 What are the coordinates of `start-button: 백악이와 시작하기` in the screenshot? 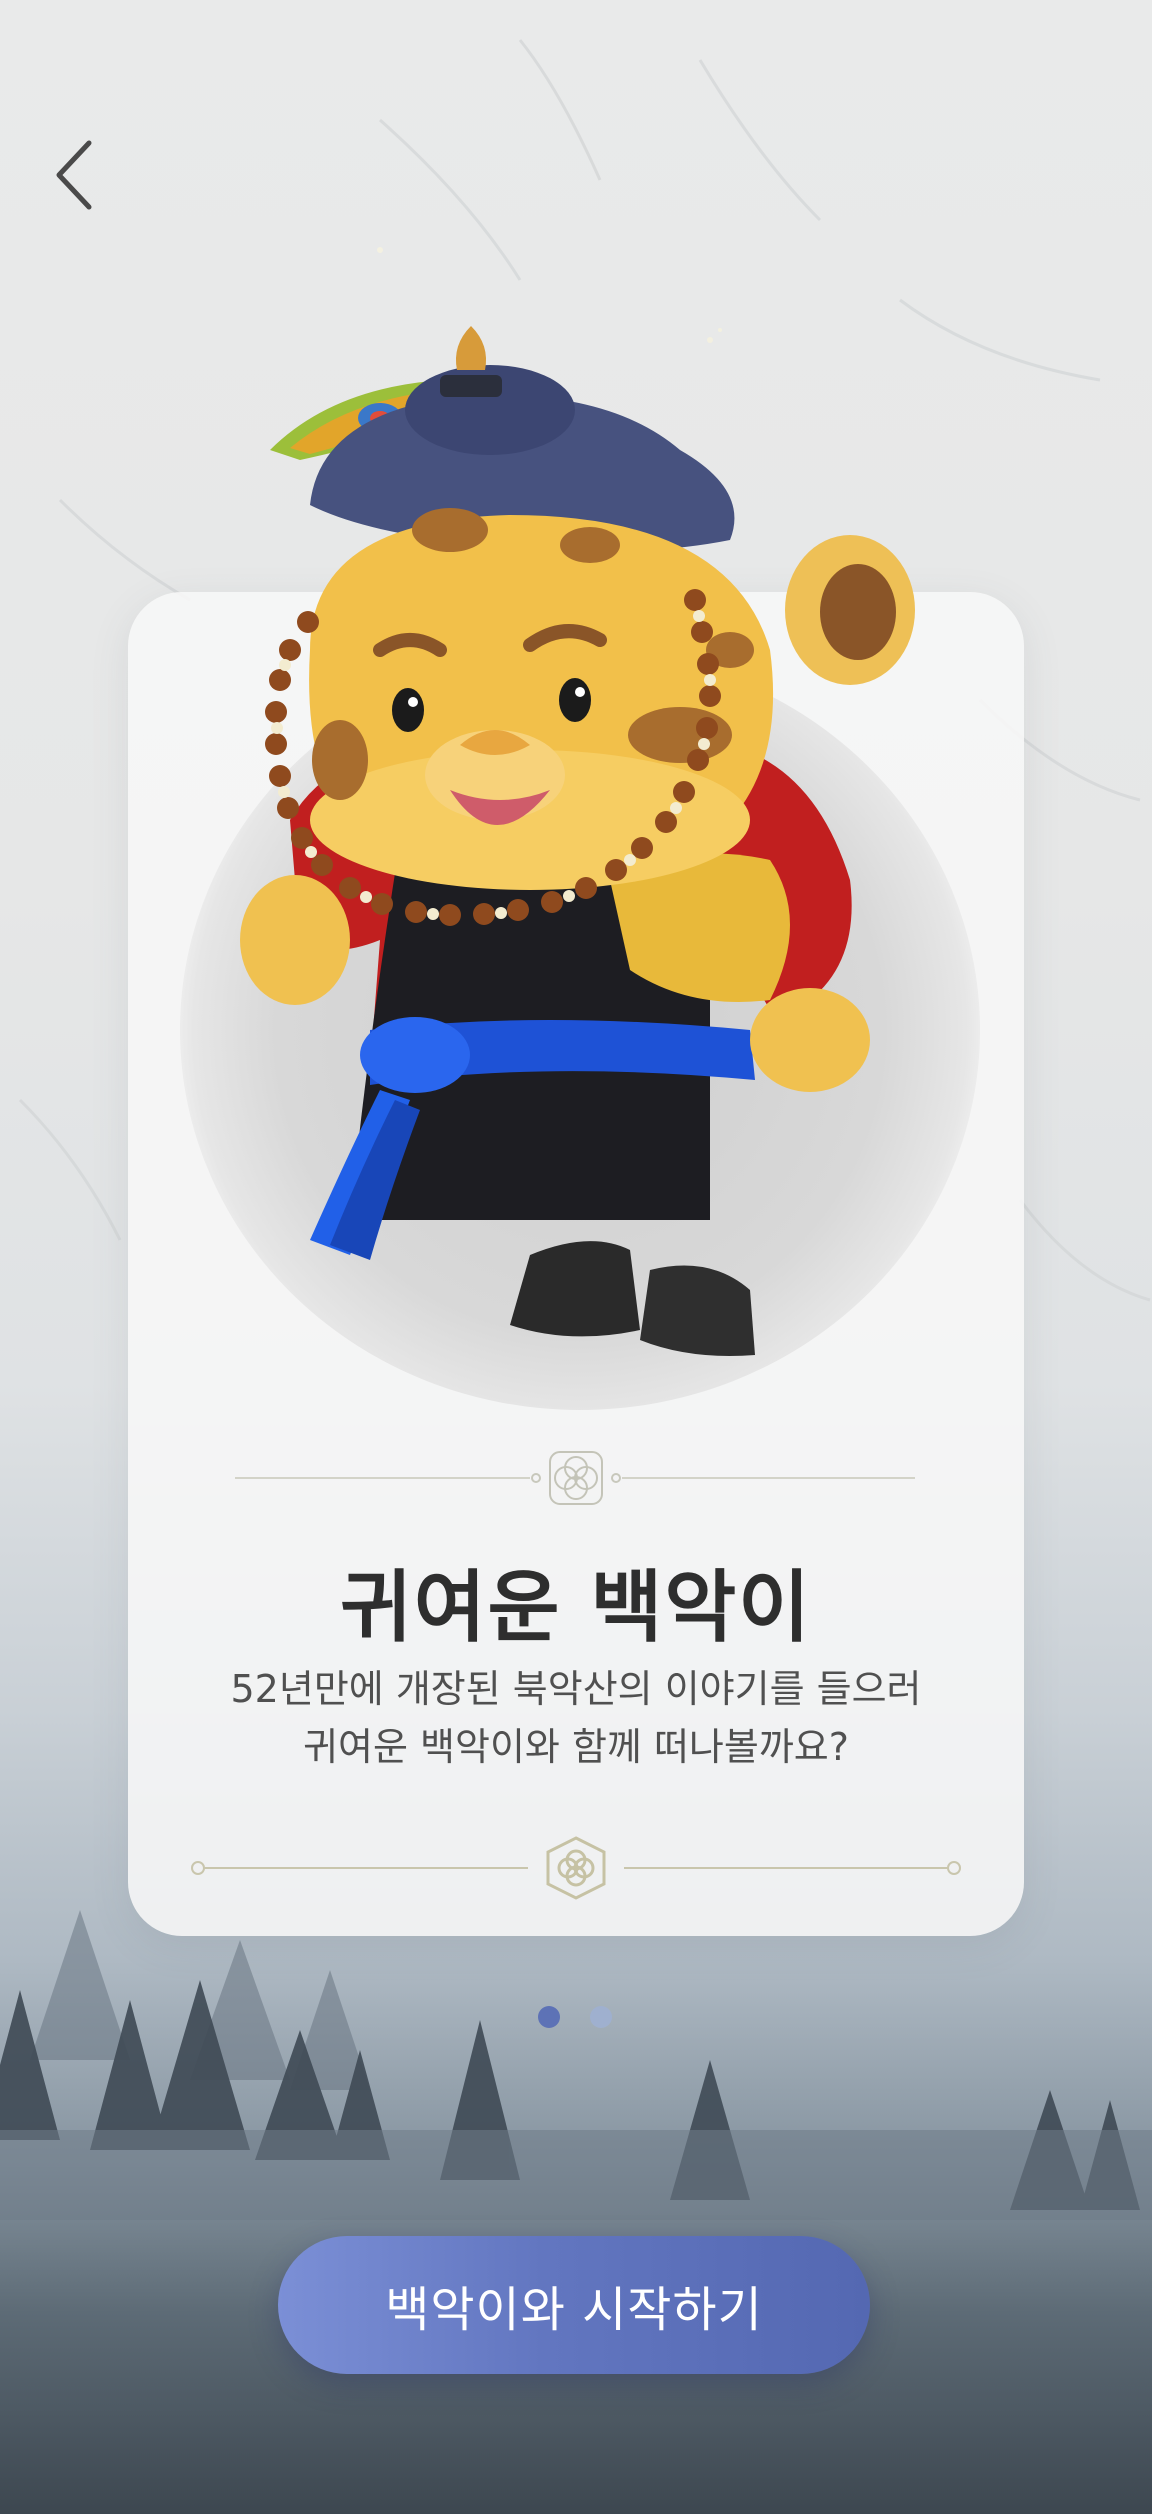 It's located at (574, 2305).